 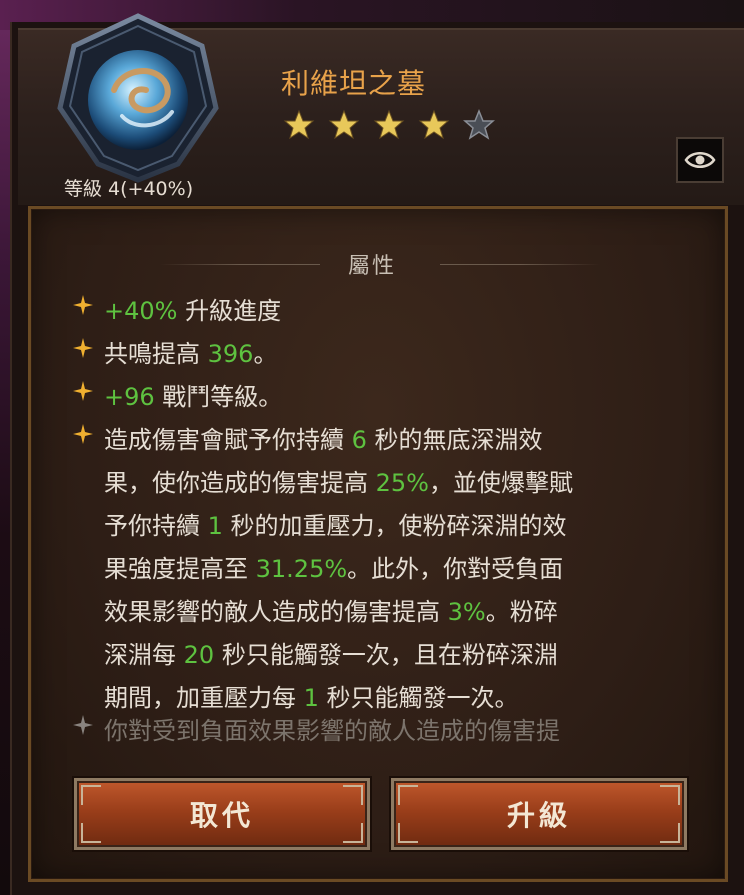 I want to click on affix-text: 秒只能觸發一次。, so click(x=418, y=698).